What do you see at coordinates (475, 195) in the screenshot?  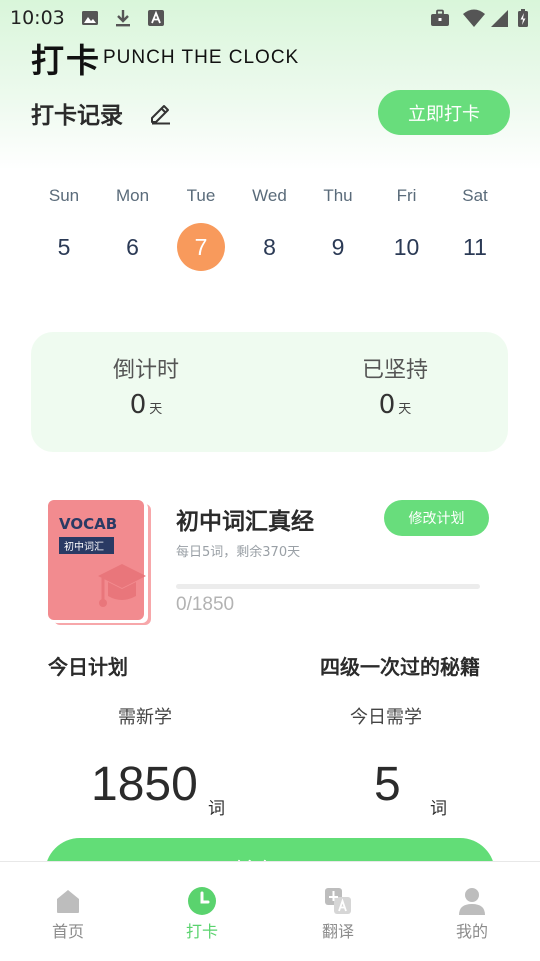 I see `day-name: Sat` at bounding box center [475, 195].